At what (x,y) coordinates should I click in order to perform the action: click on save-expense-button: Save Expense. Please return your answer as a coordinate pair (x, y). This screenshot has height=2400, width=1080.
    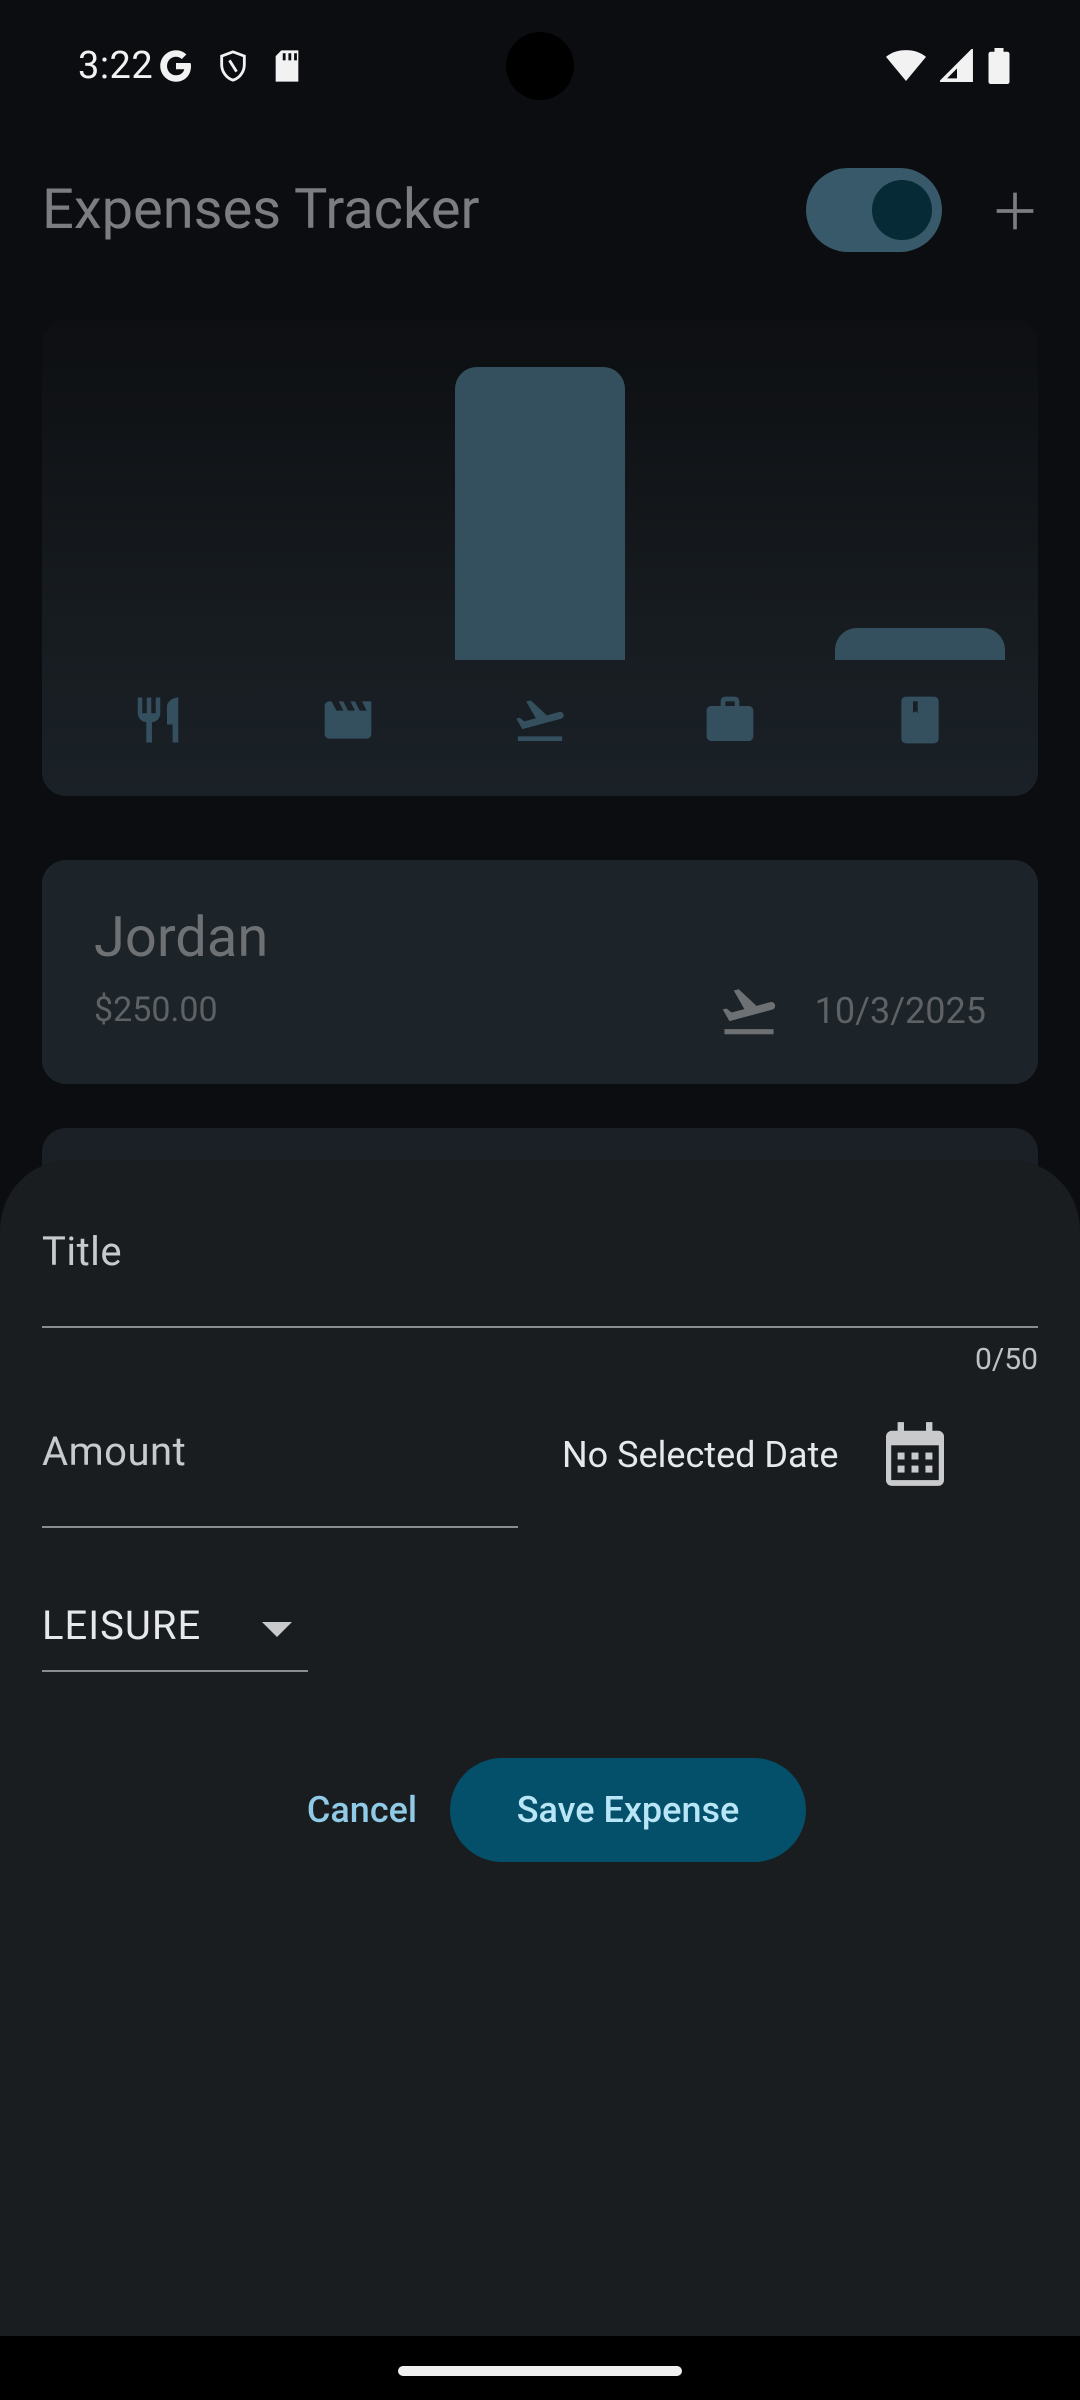
    Looking at the image, I should click on (628, 1810).